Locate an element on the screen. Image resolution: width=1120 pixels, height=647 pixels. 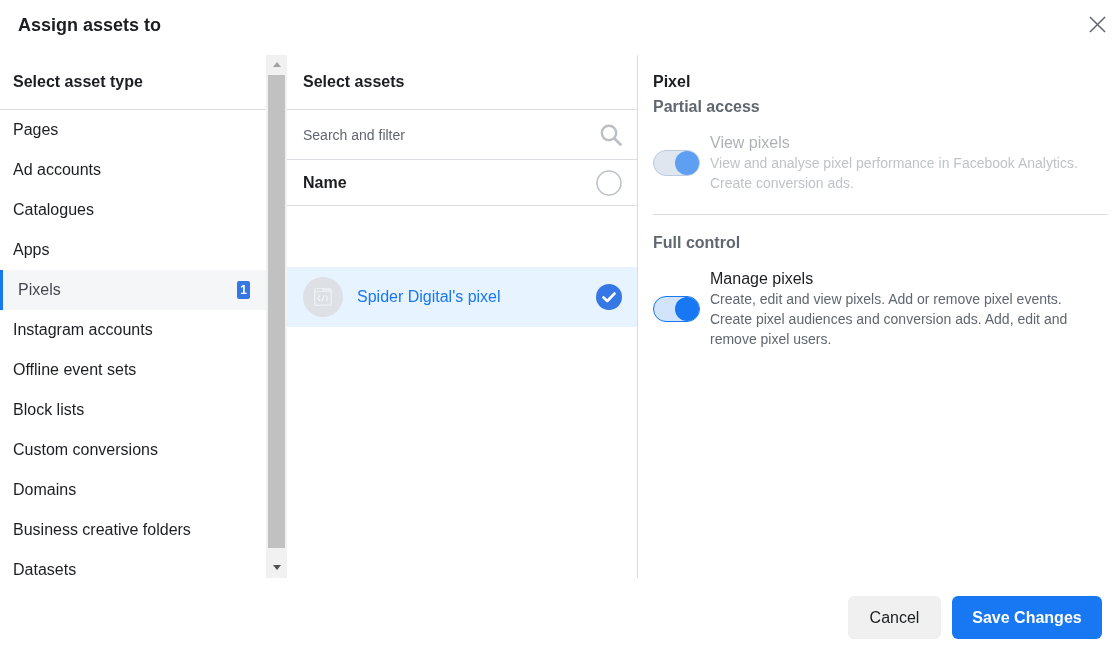
asset-type-item: Instagram accounts is located at coordinates (133, 330).